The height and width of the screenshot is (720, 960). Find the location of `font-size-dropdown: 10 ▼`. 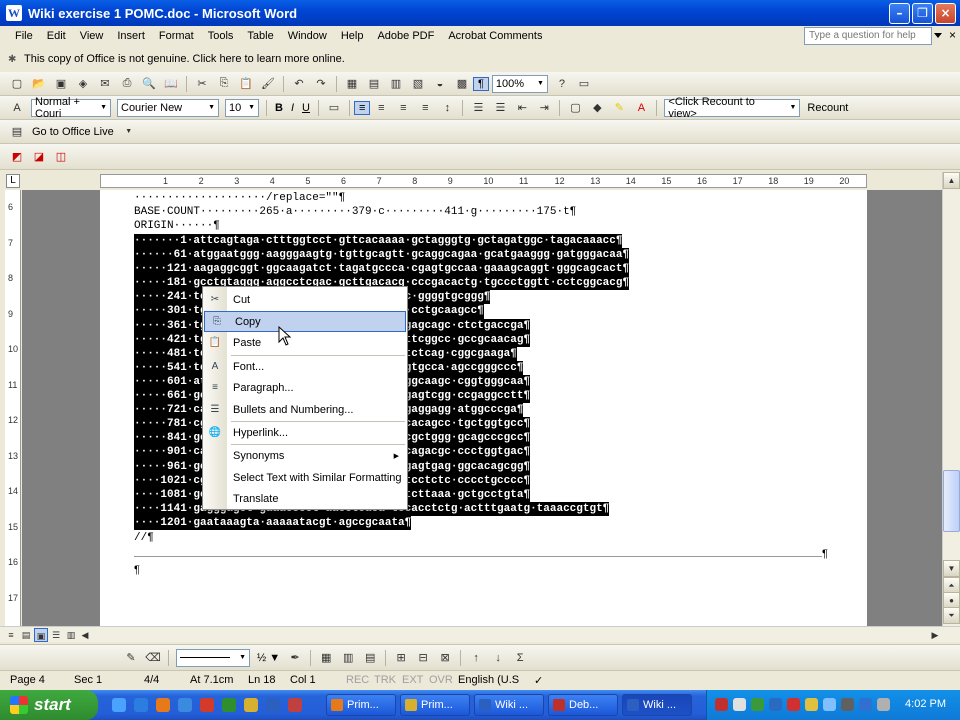

font-size-dropdown: 10 ▼ is located at coordinates (242, 107).